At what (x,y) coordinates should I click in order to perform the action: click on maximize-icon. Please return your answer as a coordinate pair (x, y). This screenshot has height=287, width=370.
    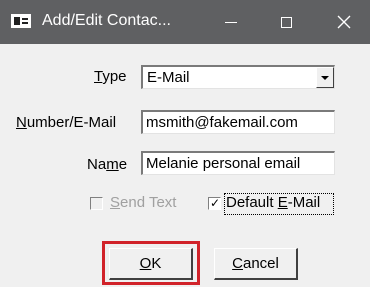
    Looking at the image, I should click on (286, 22).